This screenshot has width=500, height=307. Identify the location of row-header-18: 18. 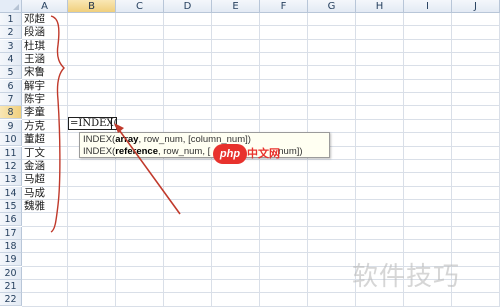
(11, 246).